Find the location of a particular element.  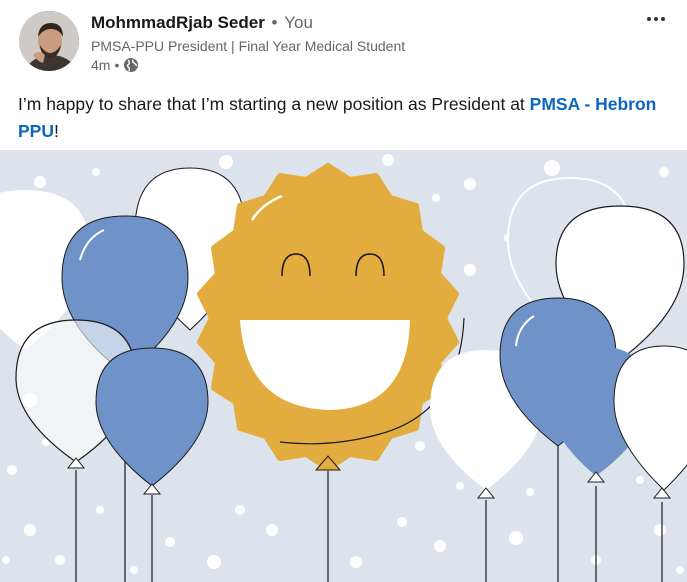

avatar-photo is located at coordinates (49, 41).